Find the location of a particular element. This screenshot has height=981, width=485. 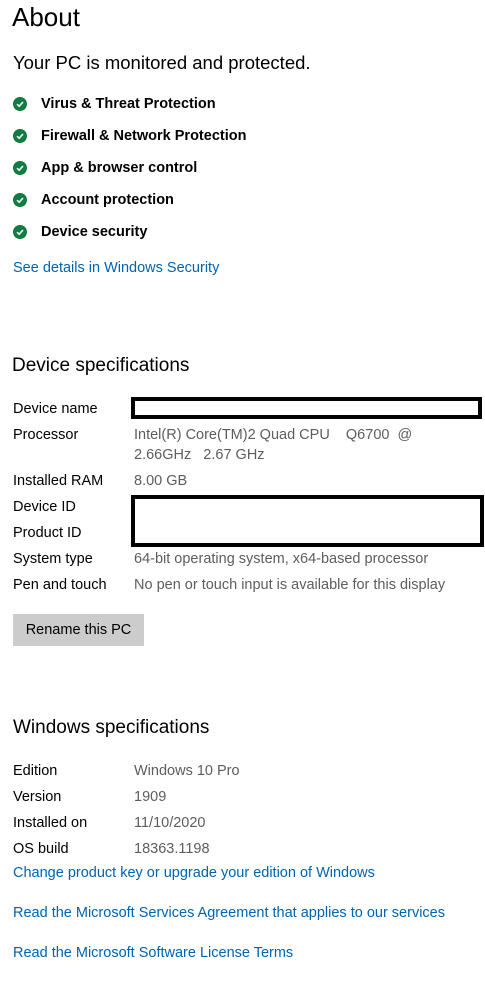

os-build-value: 18363.1198 is located at coordinates (172, 849).